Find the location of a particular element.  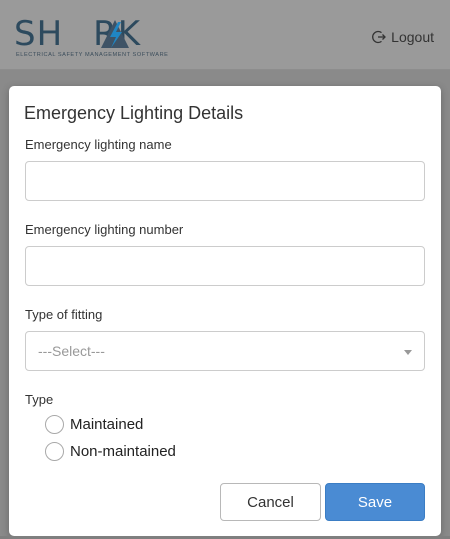

radio-label: Non-maintained is located at coordinates (123, 451).